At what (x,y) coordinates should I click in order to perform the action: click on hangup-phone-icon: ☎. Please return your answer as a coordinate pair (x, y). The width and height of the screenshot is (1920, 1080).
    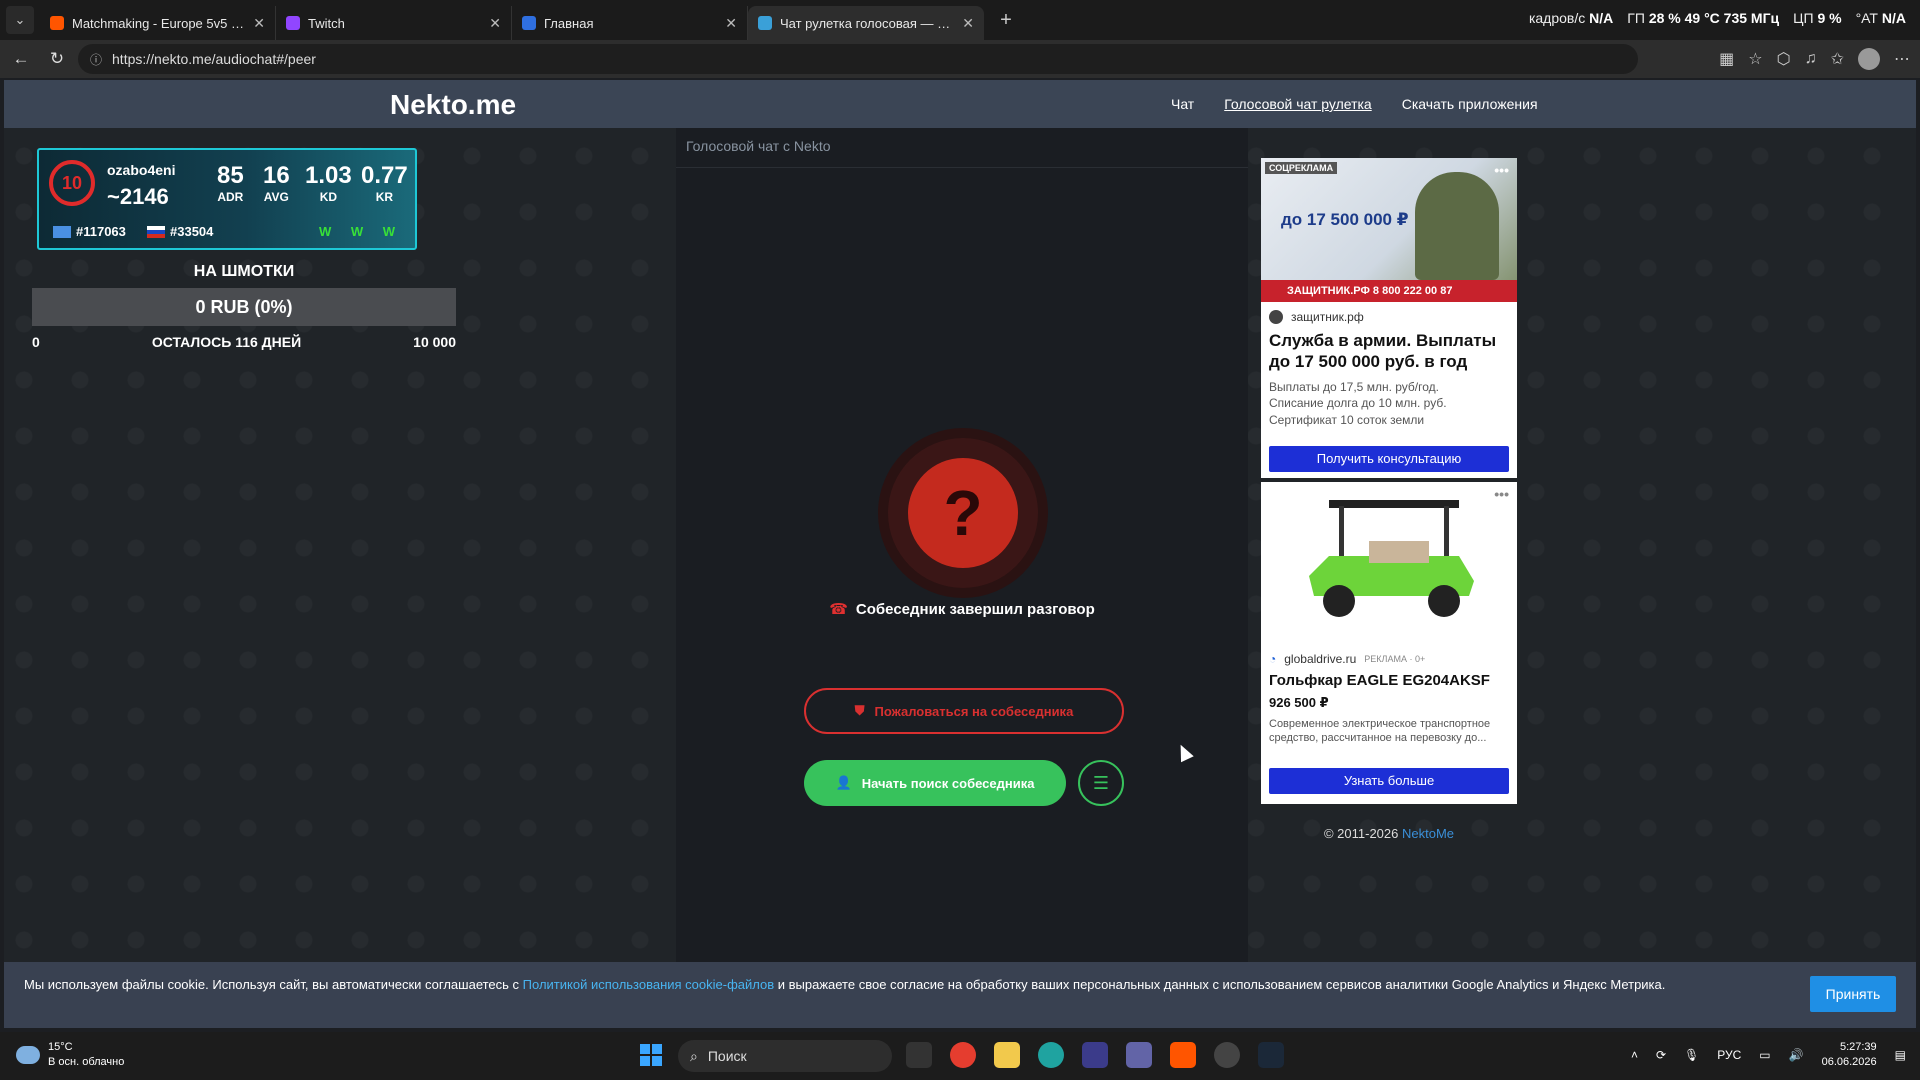
    Looking at the image, I should click on (838, 609).